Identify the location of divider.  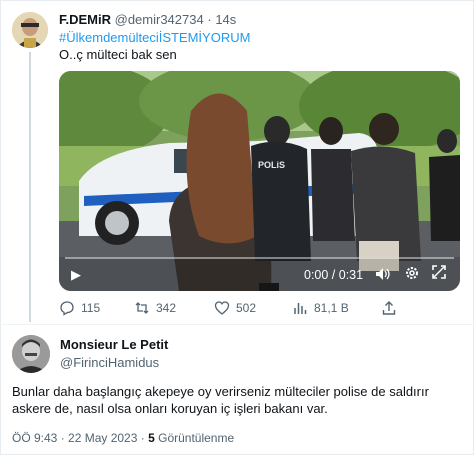
(237, 324).